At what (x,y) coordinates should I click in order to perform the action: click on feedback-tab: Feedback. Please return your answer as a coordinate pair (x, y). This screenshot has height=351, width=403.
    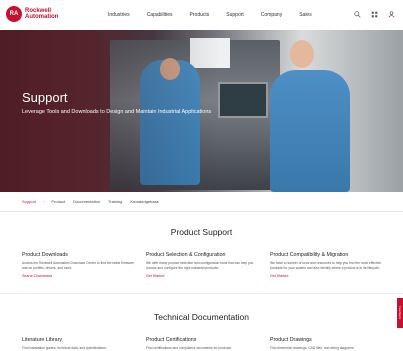
    Looking at the image, I should click on (400, 313).